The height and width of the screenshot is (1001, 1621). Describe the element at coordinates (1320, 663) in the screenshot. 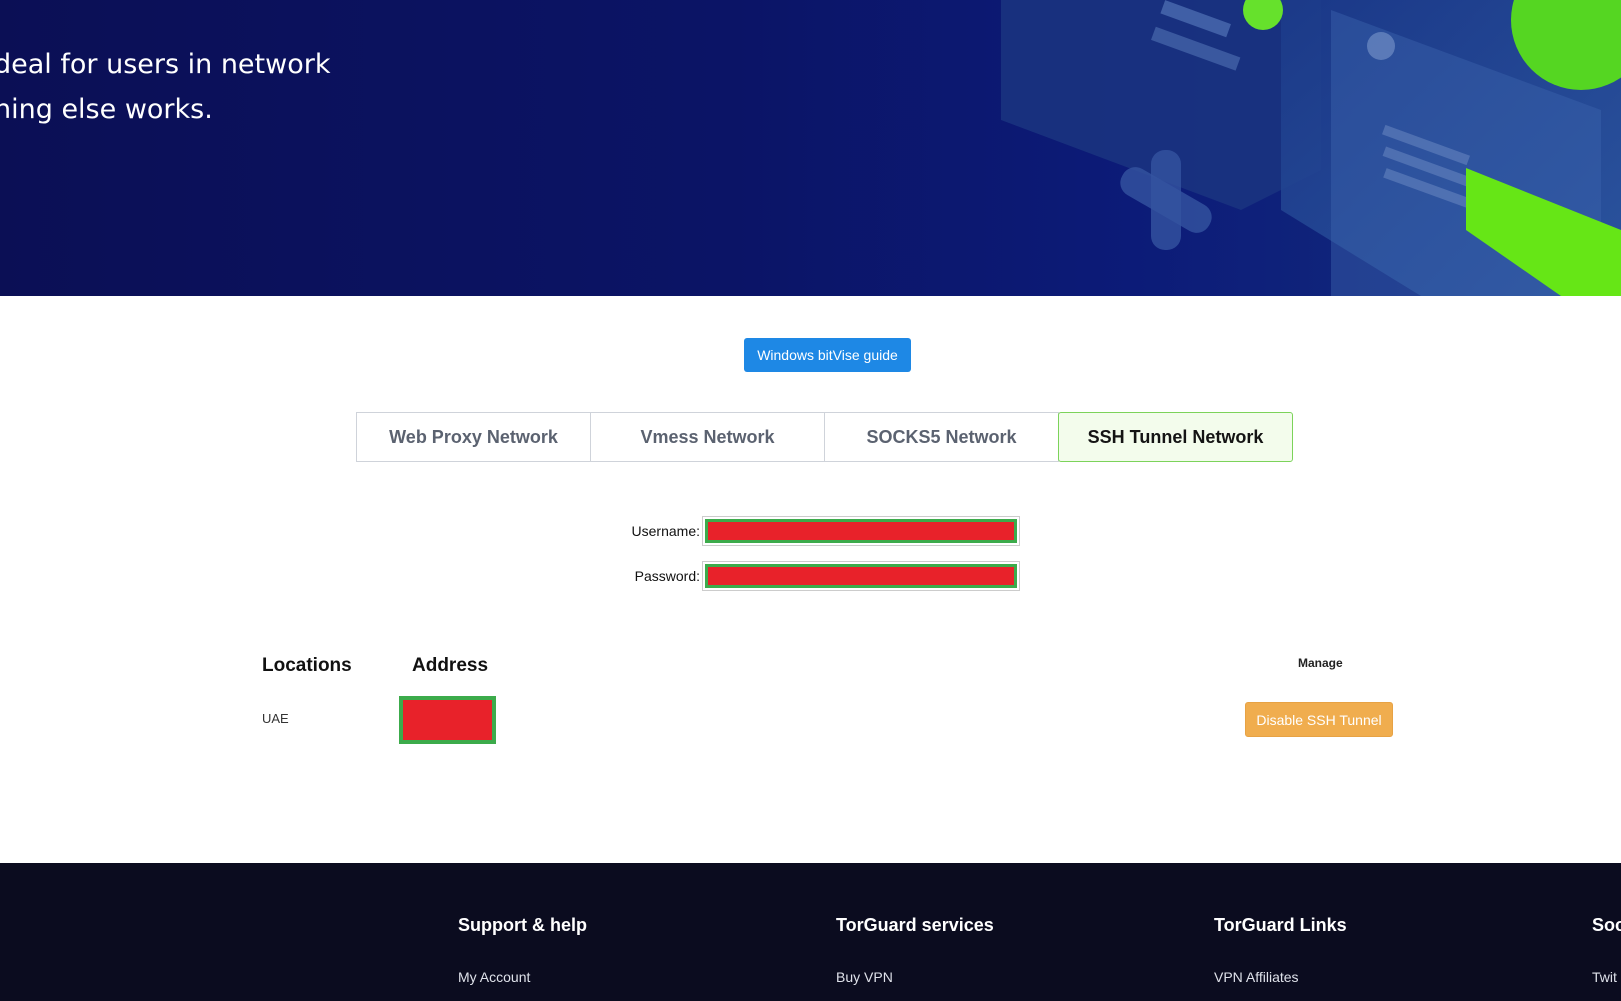

I see `manage-header: Manage` at that location.